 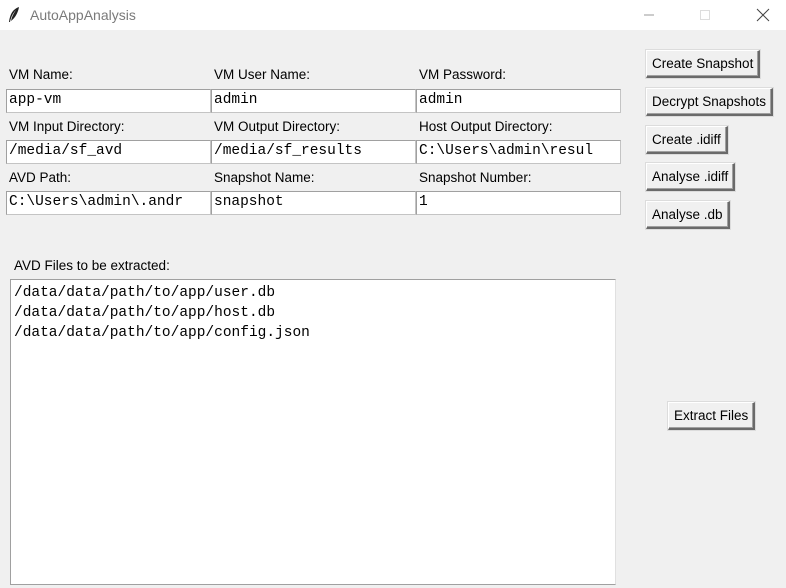 I want to click on vm-name-label: VM Name:, so click(x=41, y=74).